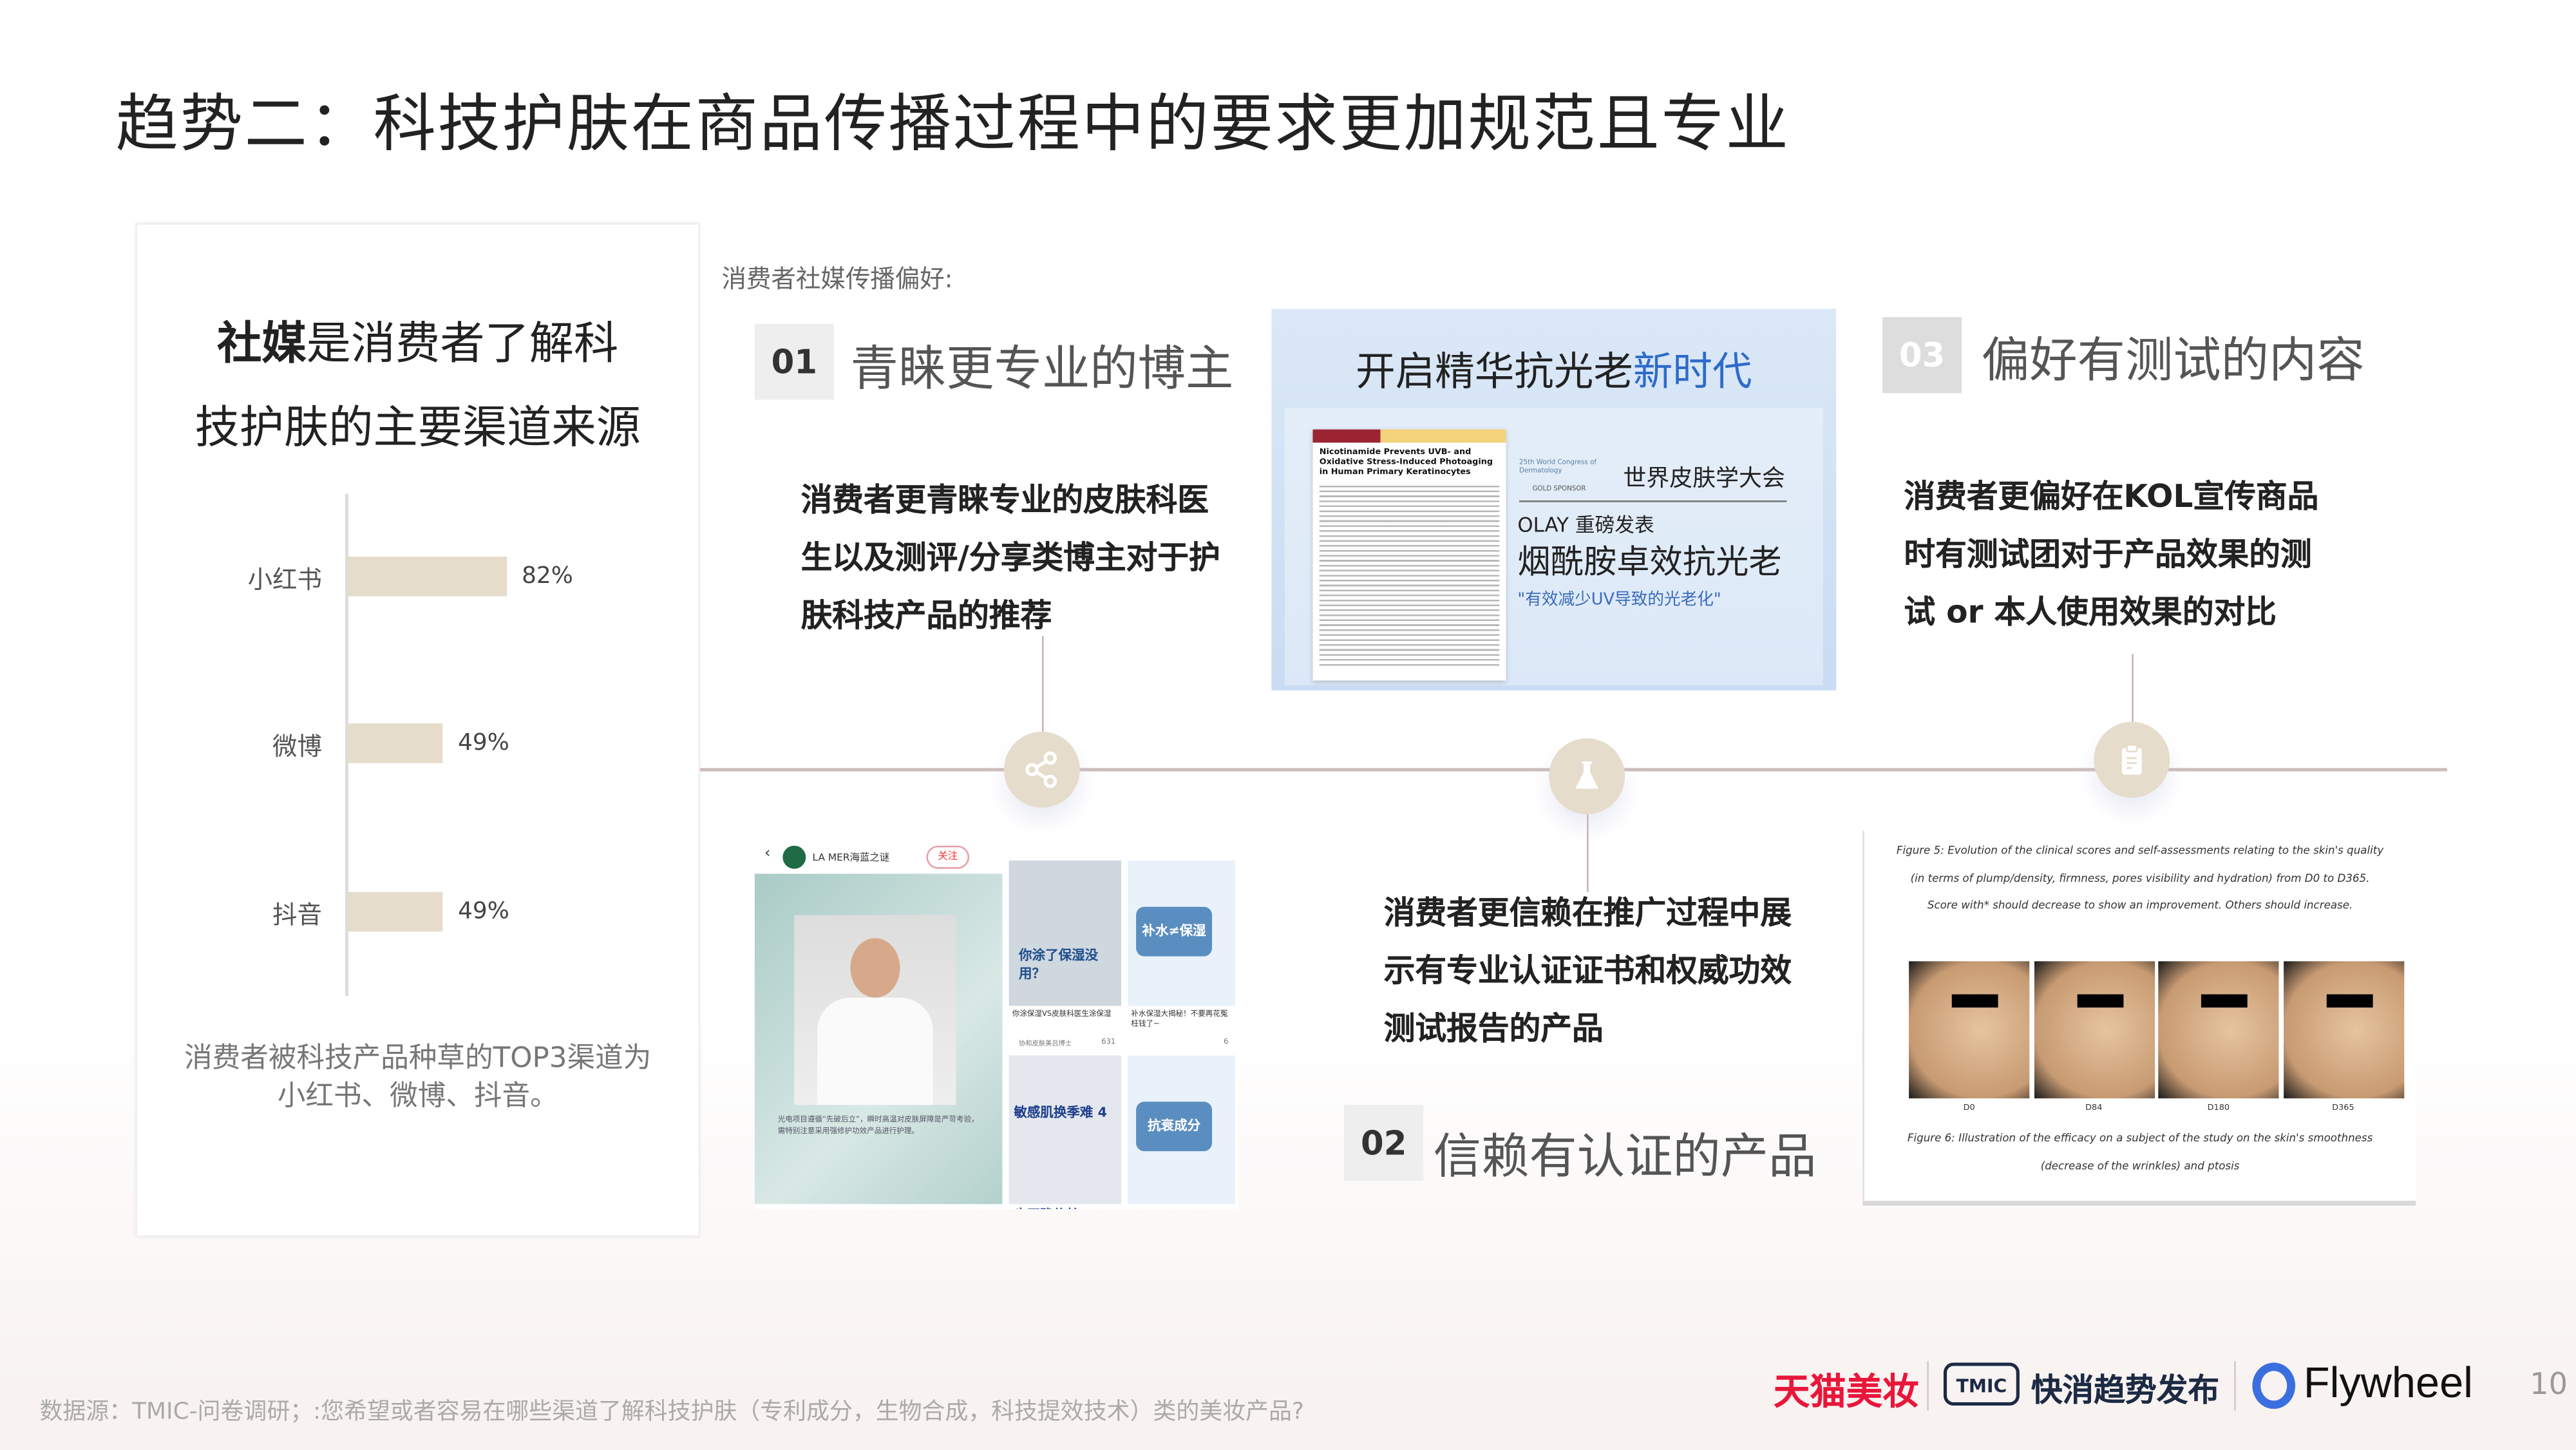 The height and width of the screenshot is (1450, 2576). Describe the element at coordinates (547, 576) in the screenshot. I see `bar-value-label: 82%` at that location.